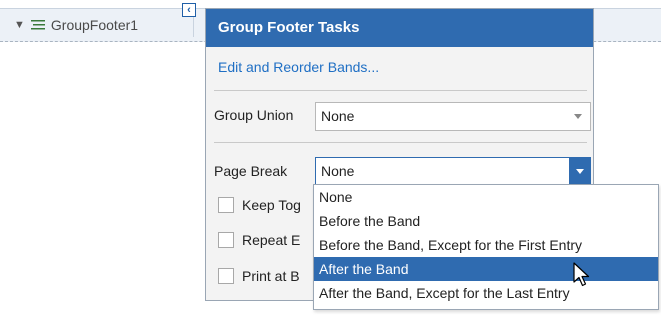  I want to click on keep-together-row: Keep Tog, so click(259, 205).